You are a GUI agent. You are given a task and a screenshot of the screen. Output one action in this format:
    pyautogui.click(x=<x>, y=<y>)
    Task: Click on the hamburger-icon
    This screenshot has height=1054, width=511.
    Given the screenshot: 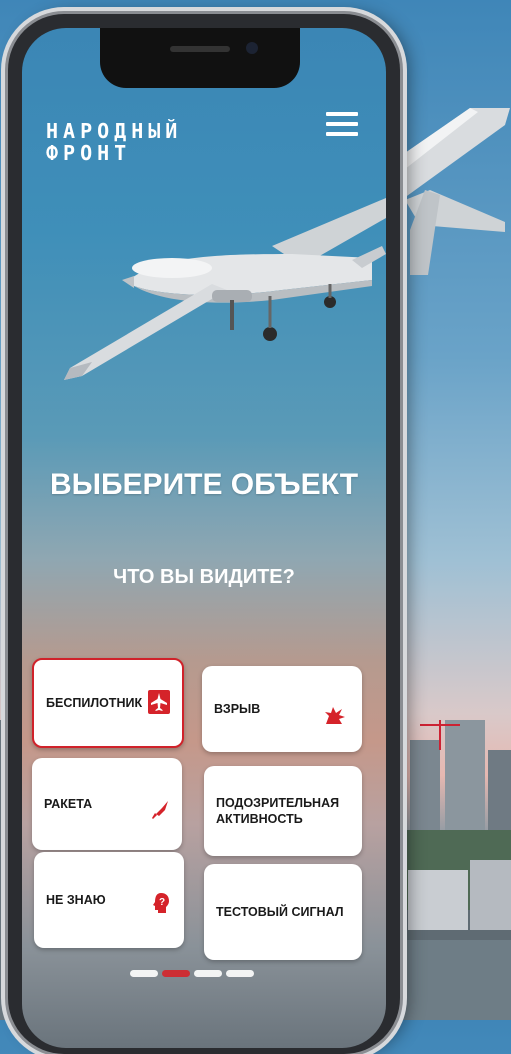 What is the action you would take?
    pyautogui.click(x=342, y=125)
    